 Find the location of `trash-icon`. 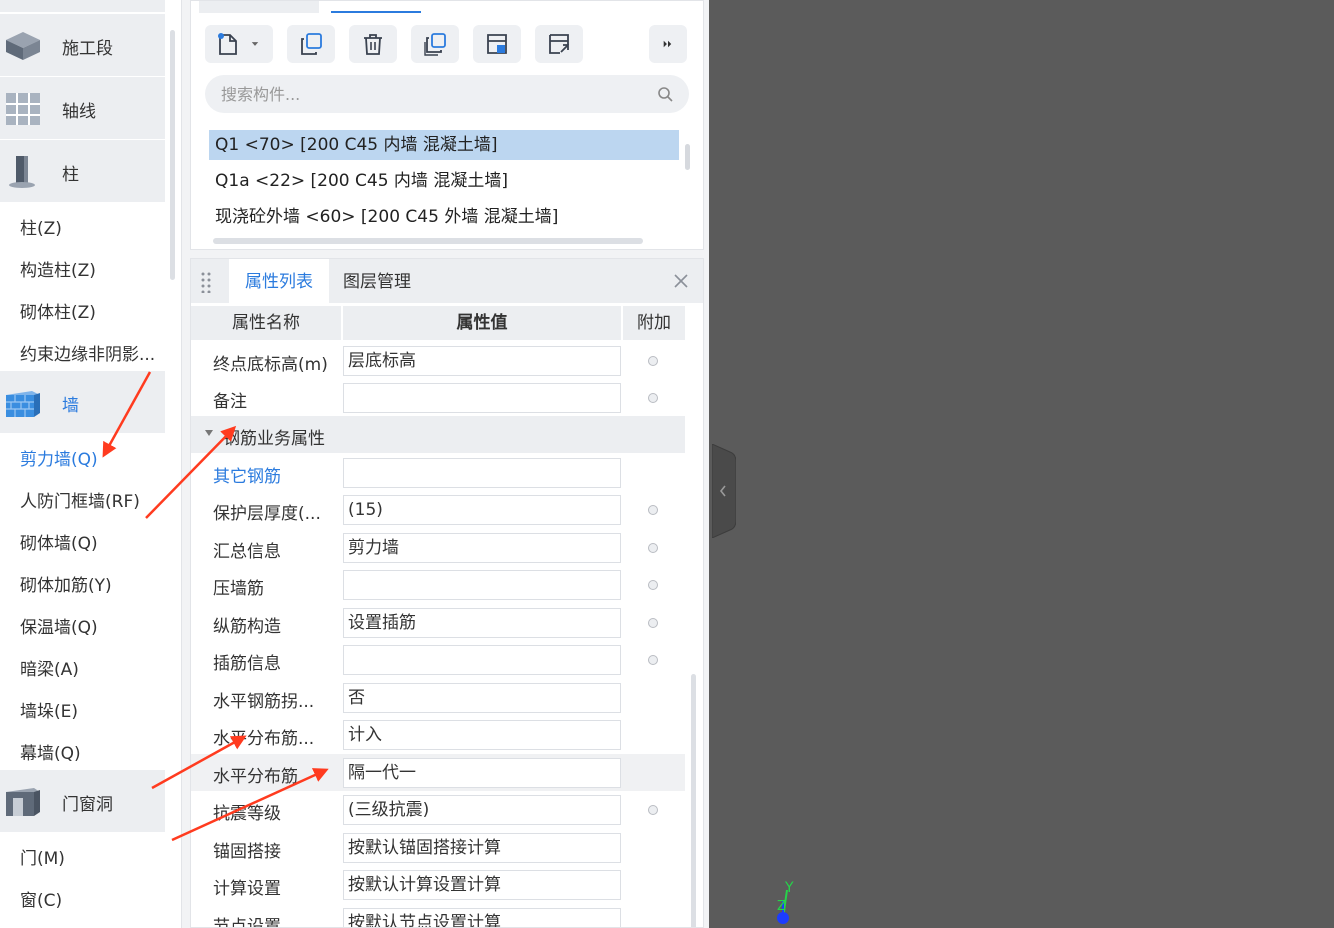

trash-icon is located at coordinates (373, 44).